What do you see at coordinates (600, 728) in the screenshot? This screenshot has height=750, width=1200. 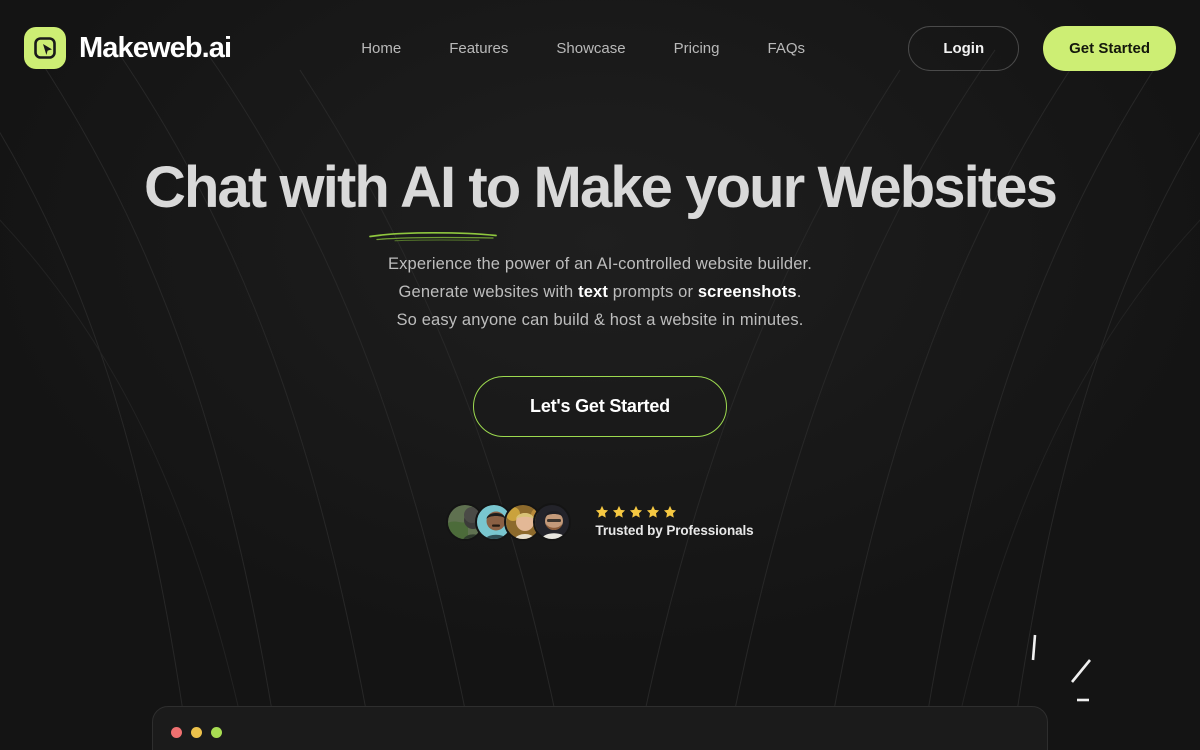 I see `browser-mockup` at bounding box center [600, 728].